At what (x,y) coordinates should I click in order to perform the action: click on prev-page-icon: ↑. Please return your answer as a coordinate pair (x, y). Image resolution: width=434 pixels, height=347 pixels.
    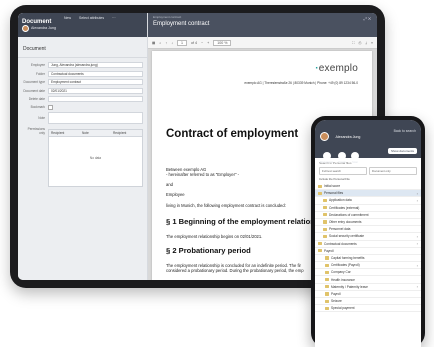
    Looking at the image, I should click on (166, 43).